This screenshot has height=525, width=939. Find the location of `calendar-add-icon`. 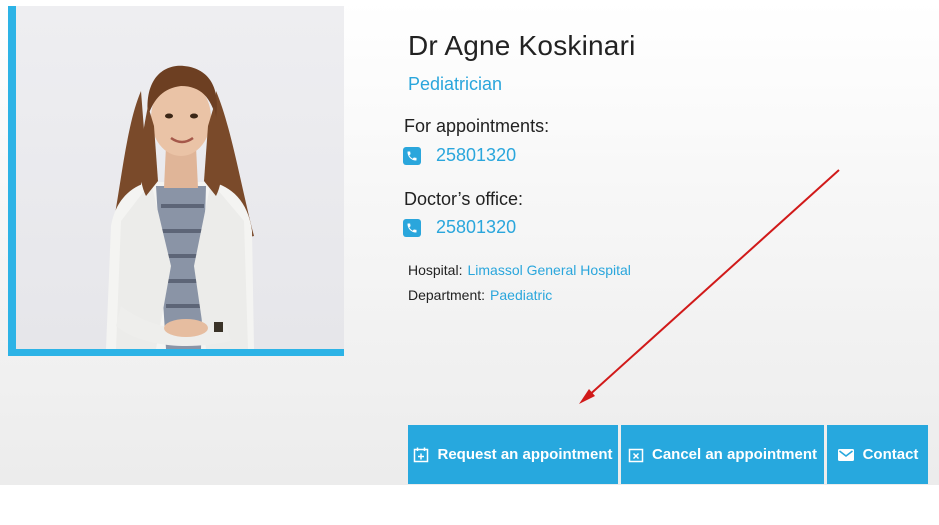

calendar-add-icon is located at coordinates (421, 455).